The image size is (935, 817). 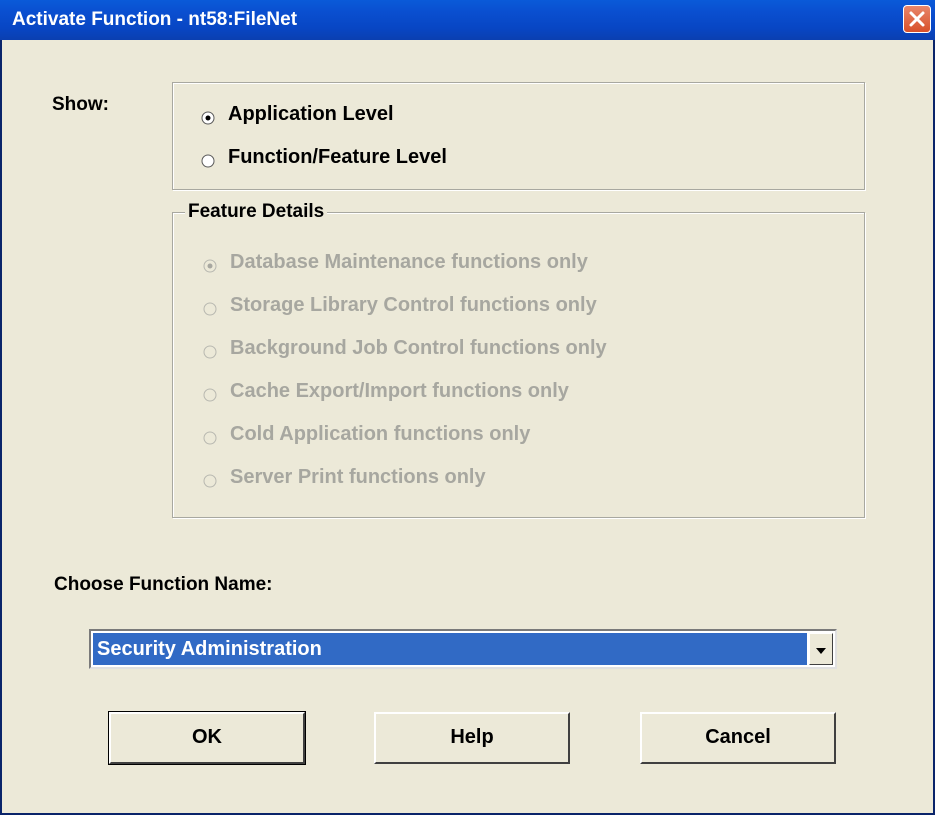 I want to click on radio-storage-library: Storage Library Control functions only, so click(x=400, y=305).